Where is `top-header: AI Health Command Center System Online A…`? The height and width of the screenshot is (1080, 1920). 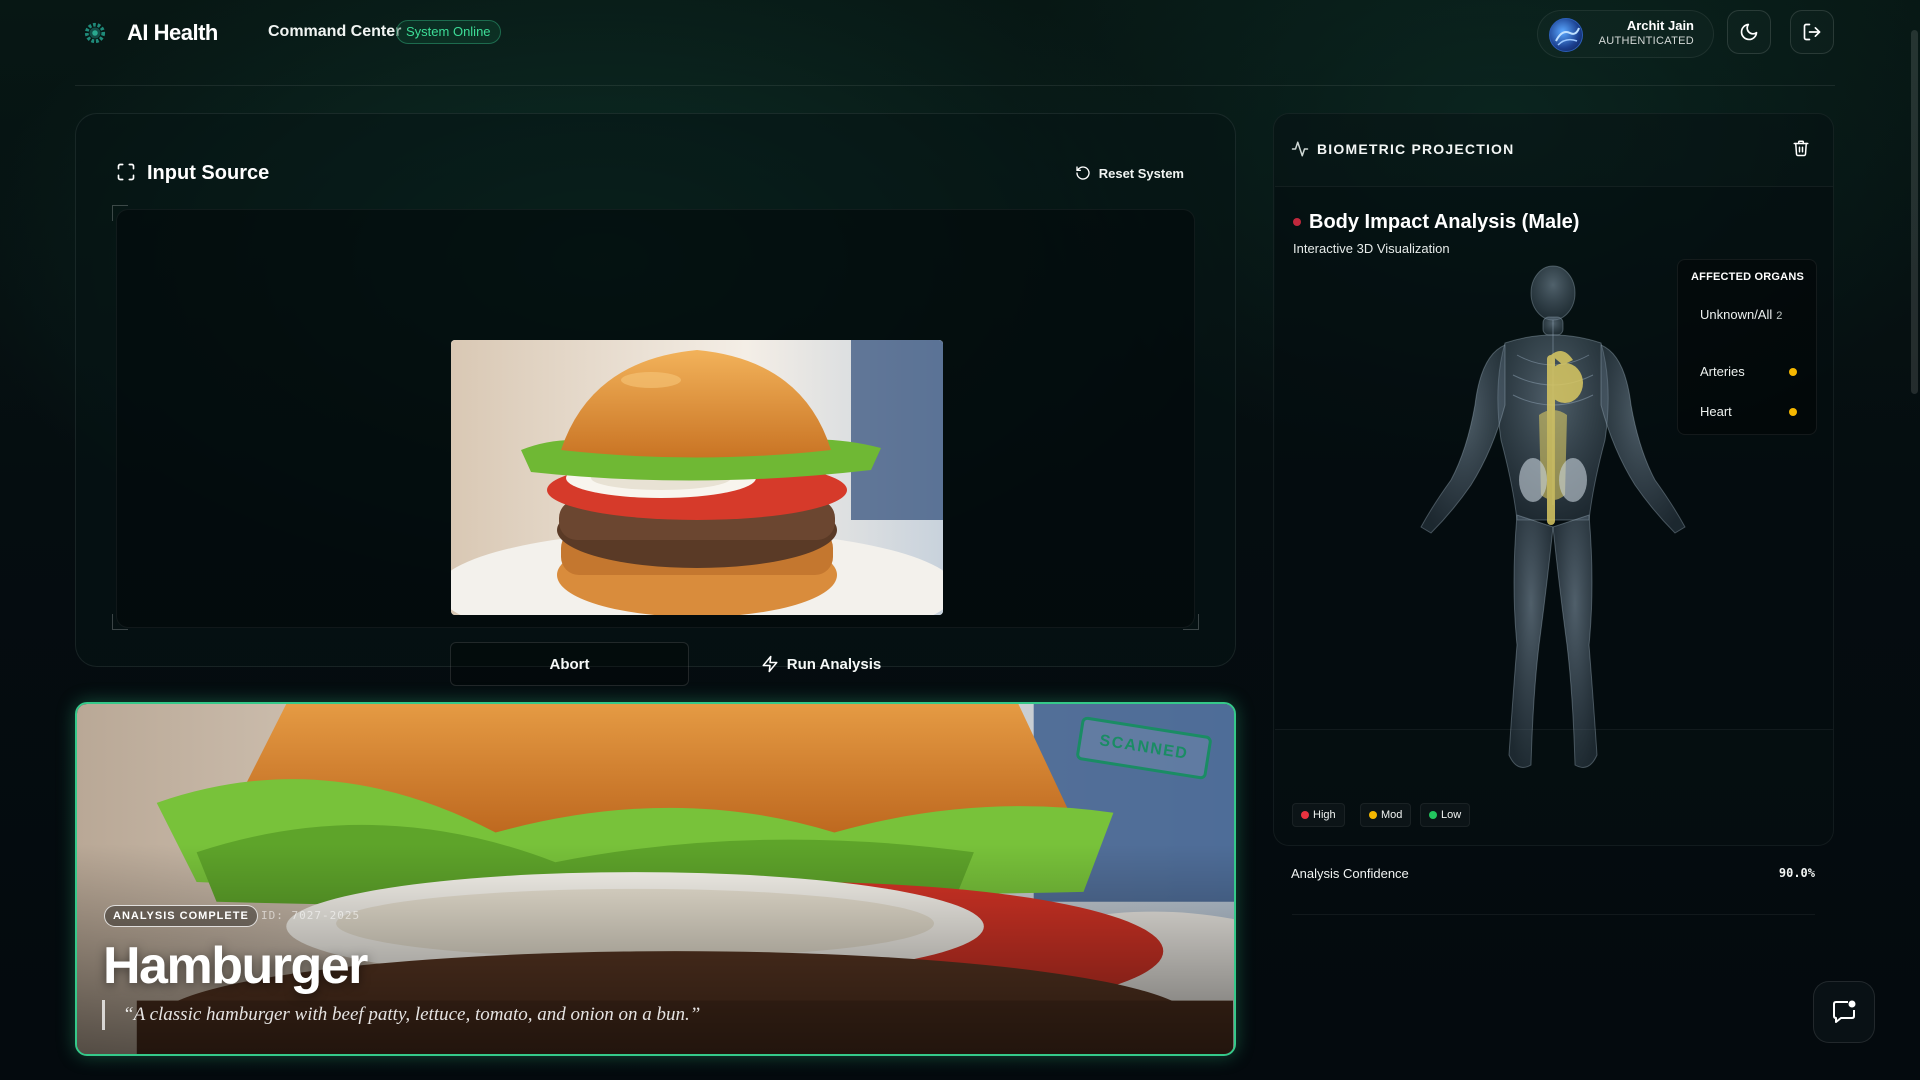 top-header: AI Health Command Center System Online A… is located at coordinates (955, 43).